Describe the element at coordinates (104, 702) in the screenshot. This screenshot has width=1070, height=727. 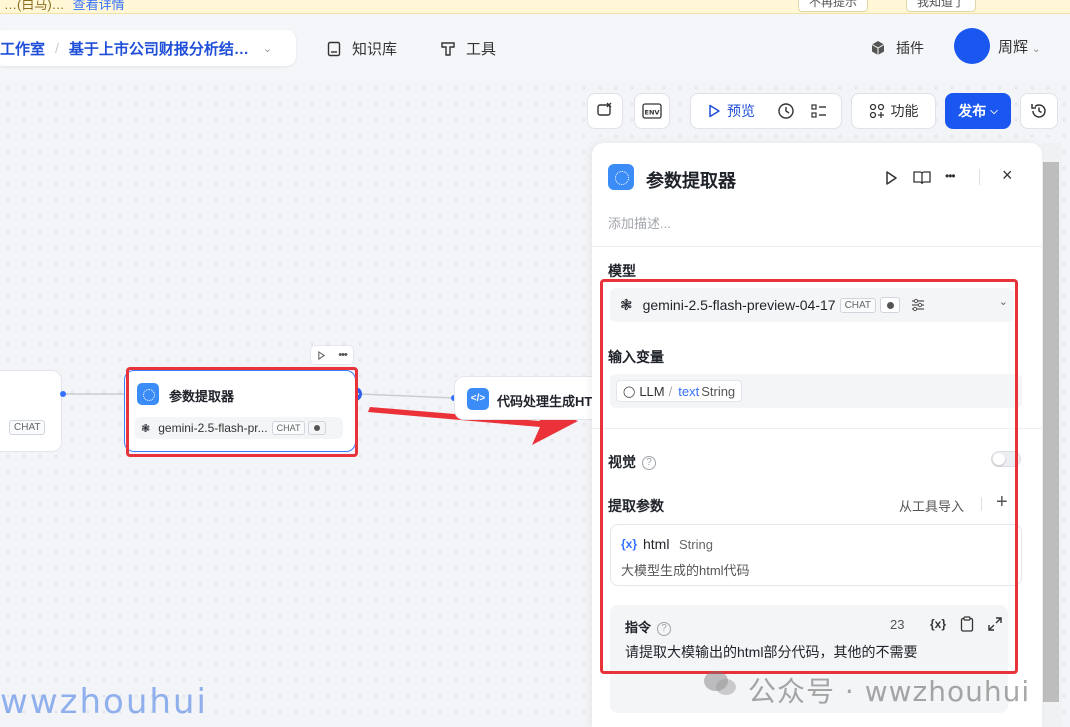
I see `watermark-left: wwzhouhui` at that location.